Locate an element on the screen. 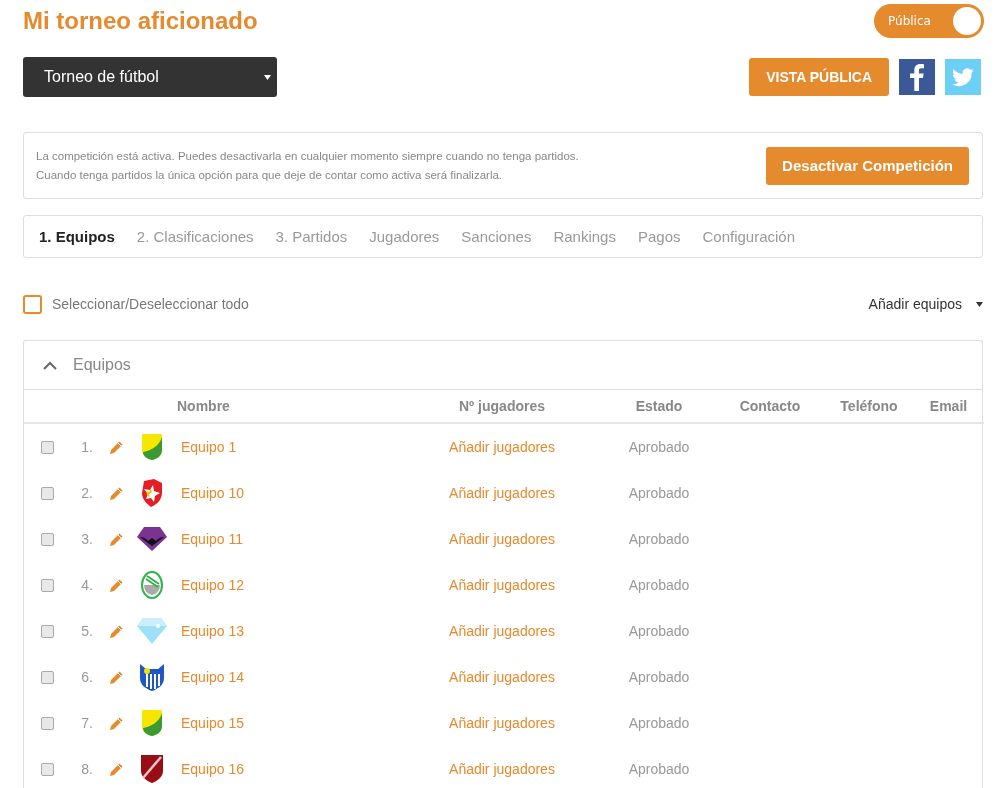  row-number: 5. is located at coordinates (87, 631).